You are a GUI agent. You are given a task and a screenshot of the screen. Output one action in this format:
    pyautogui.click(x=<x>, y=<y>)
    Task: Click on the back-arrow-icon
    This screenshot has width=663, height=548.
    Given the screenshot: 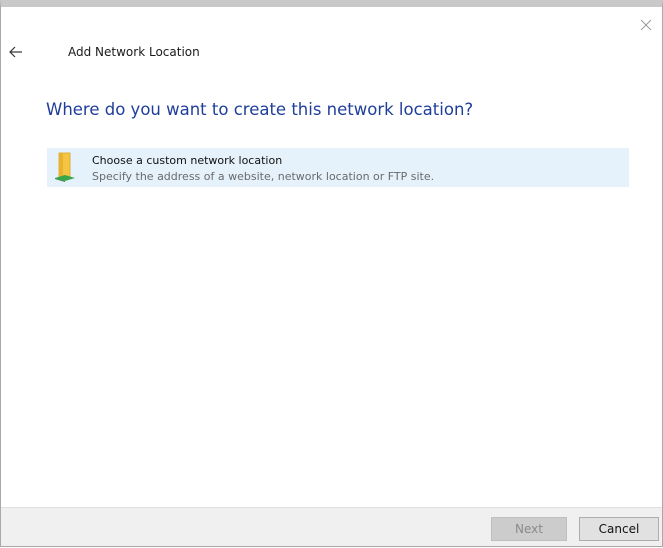 What is the action you would take?
    pyautogui.click(x=15, y=52)
    